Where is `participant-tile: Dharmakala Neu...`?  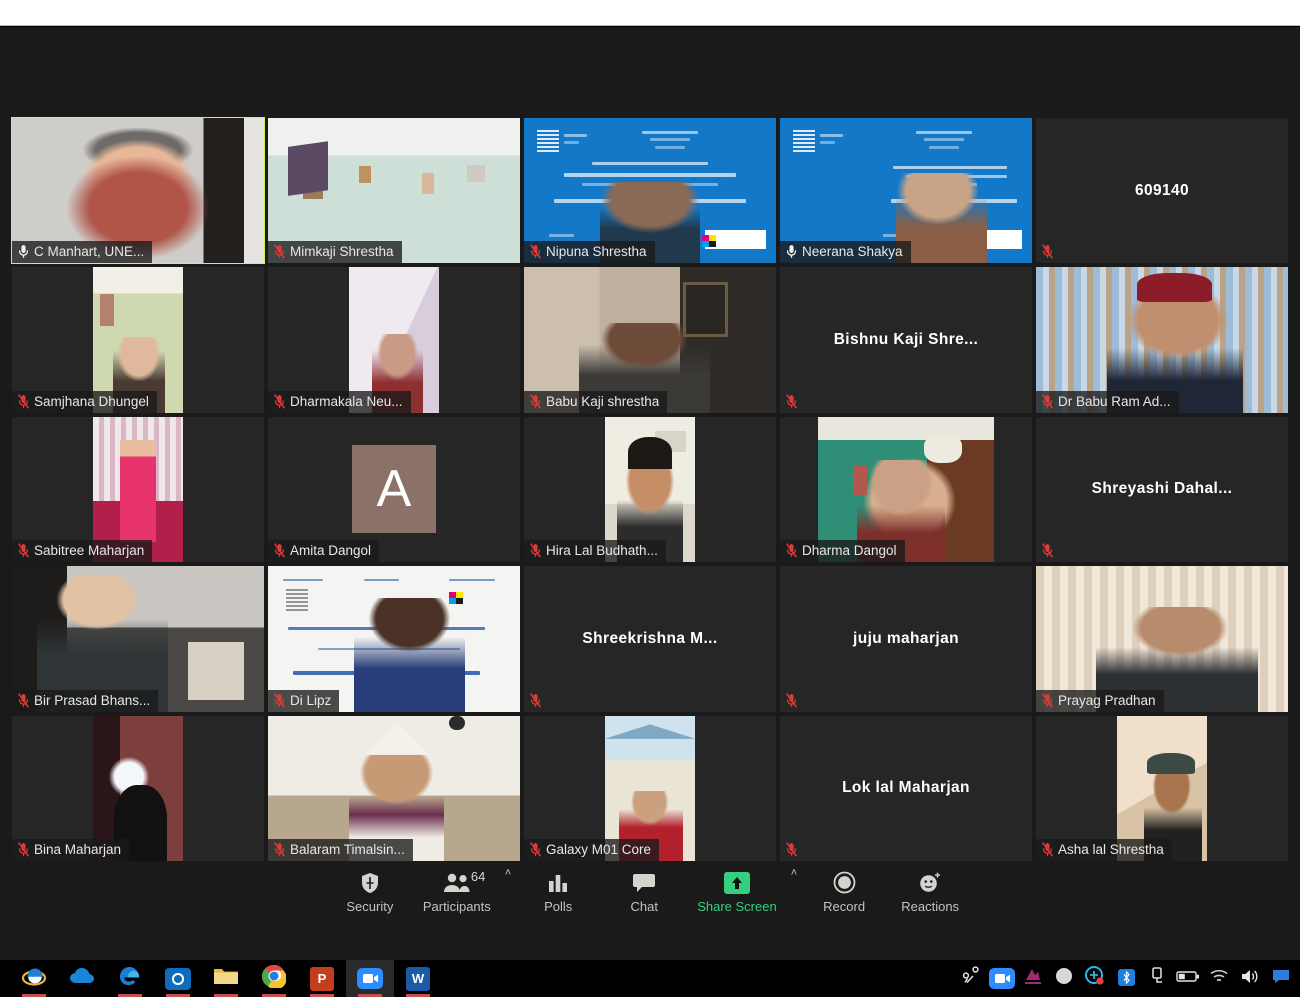
participant-tile: Dharmakala Neu... is located at coordinates (394, 340).